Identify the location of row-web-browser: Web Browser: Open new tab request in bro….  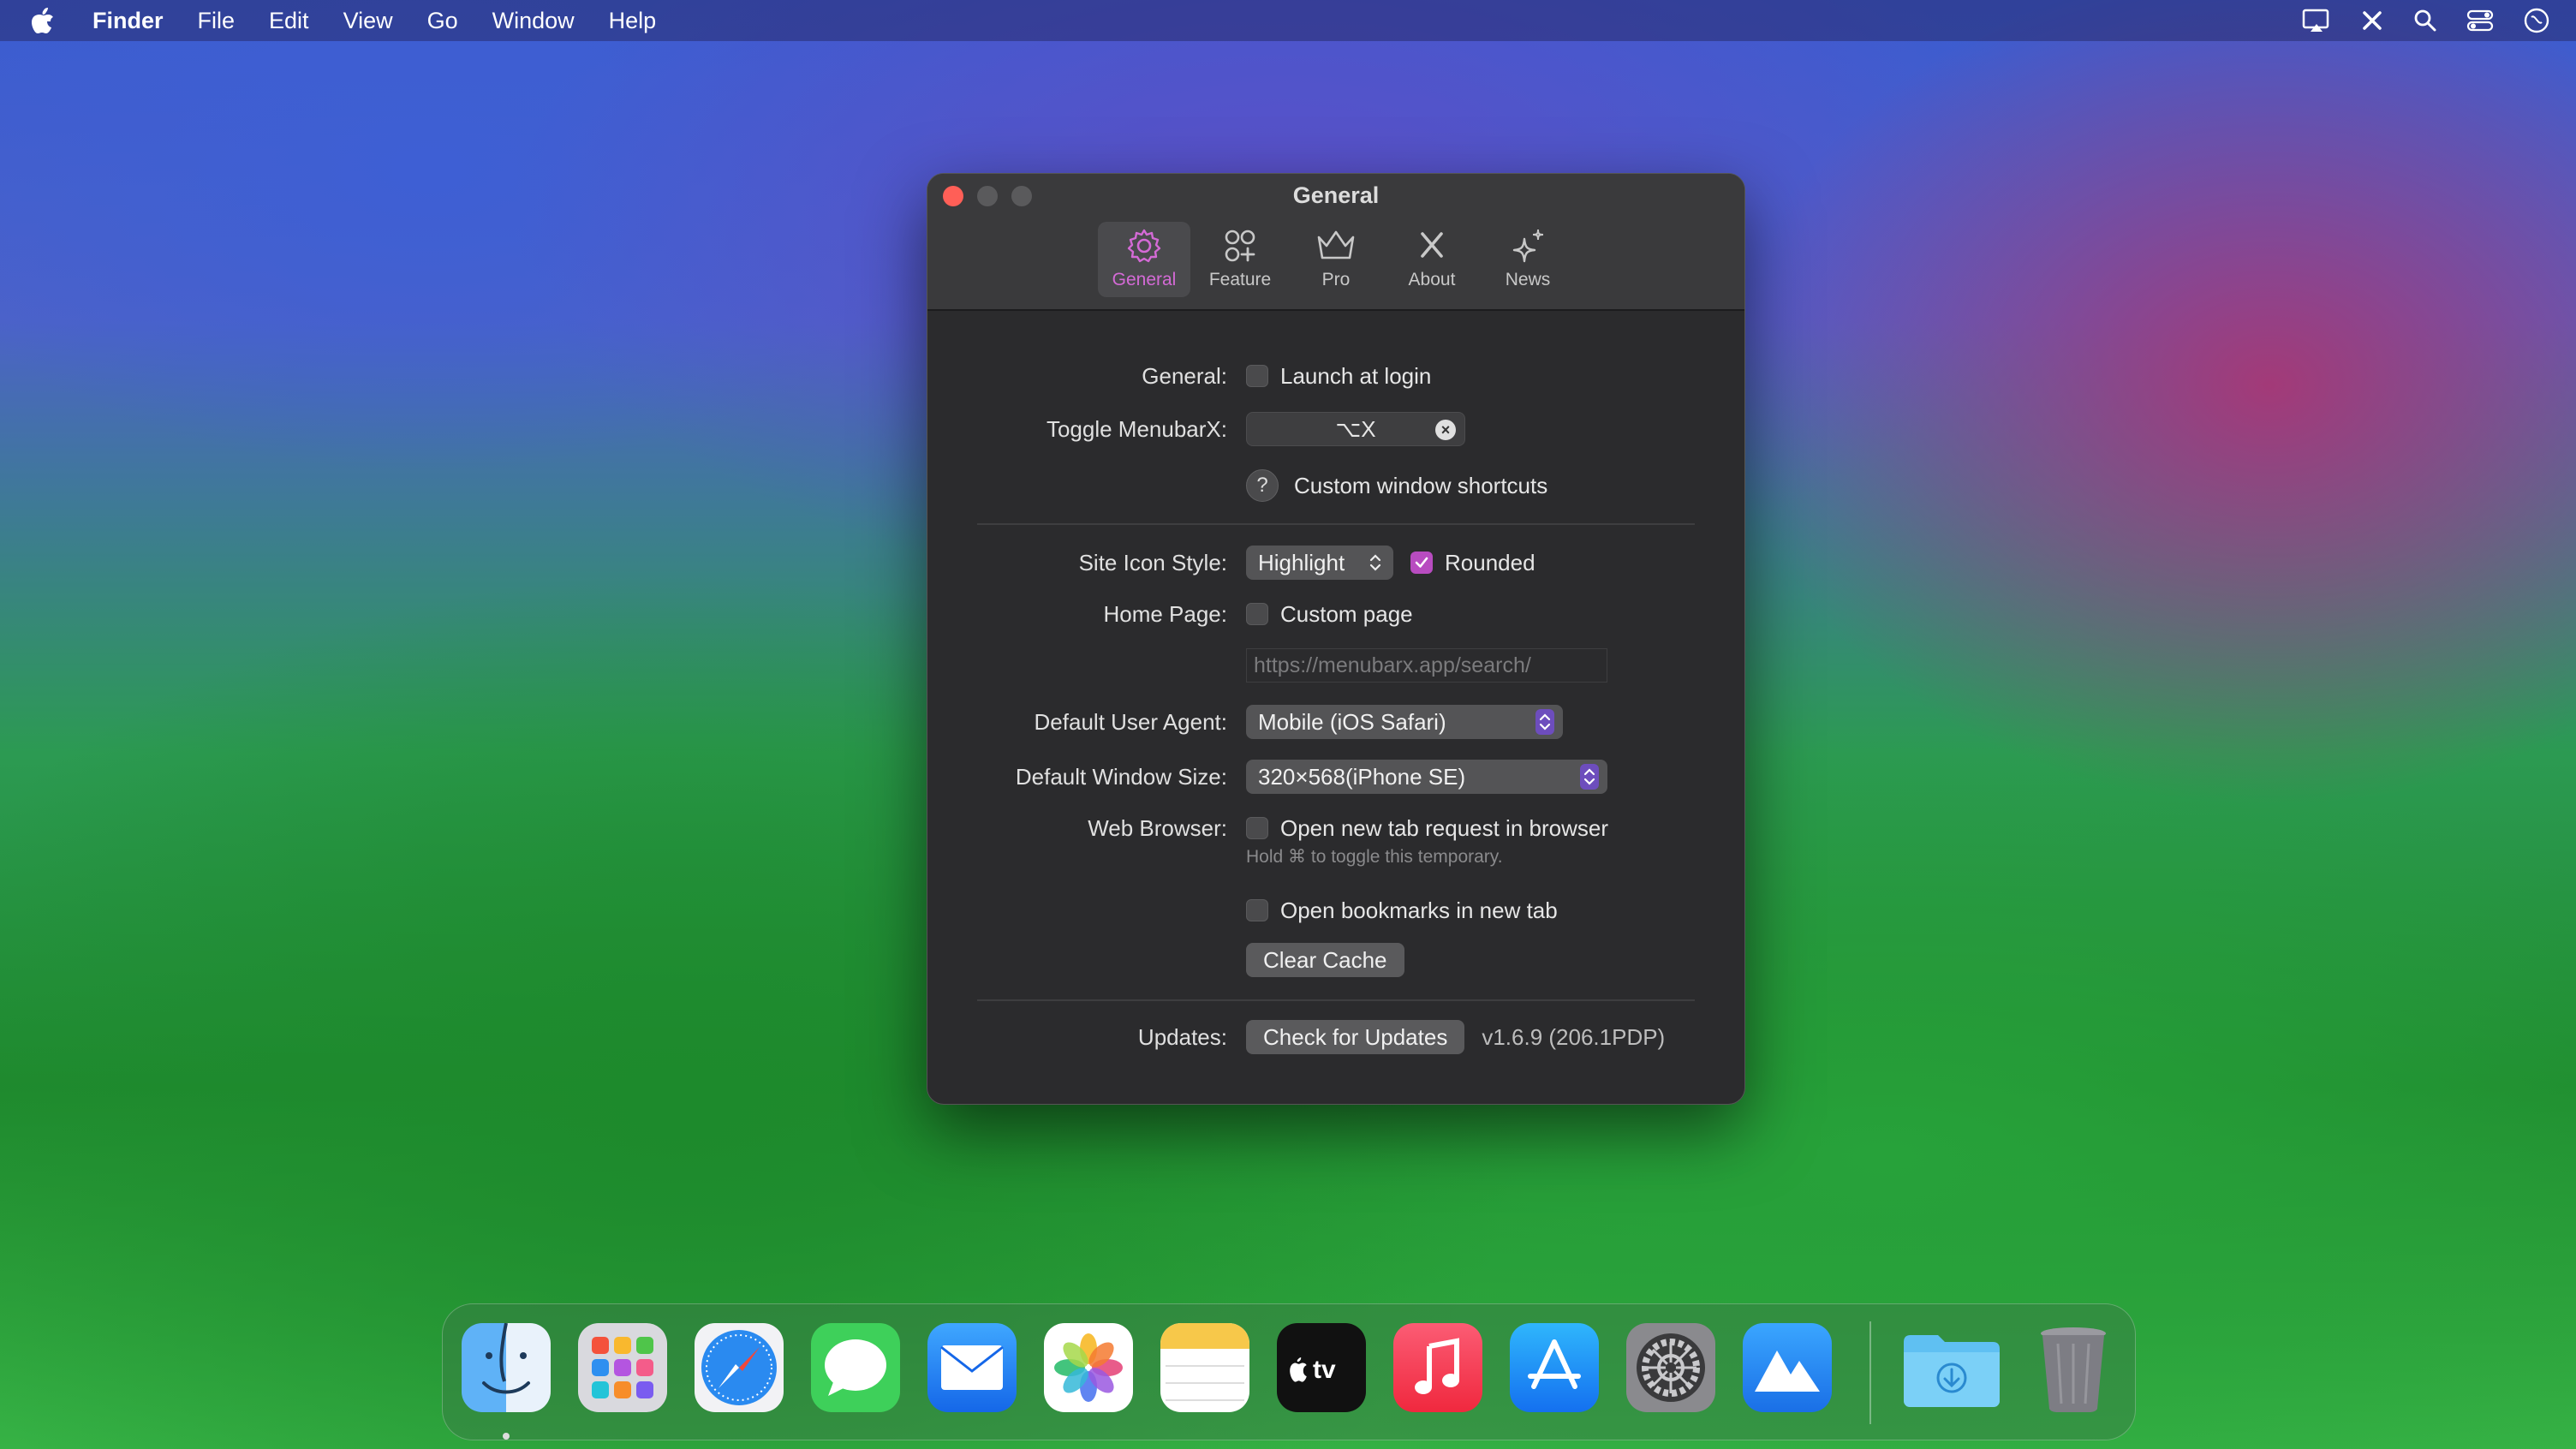
(1335, 828).